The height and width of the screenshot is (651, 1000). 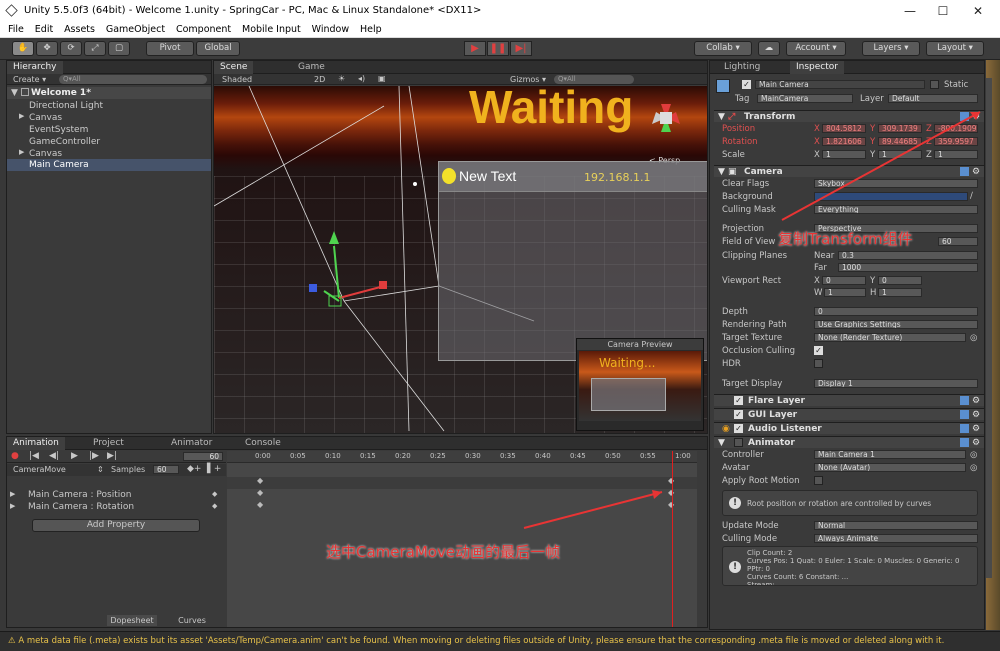 What do you see at coordinates (237, 79) in the screenshot?
I see `shading-dropdown: Shaded` at bounding box center [237, 79].